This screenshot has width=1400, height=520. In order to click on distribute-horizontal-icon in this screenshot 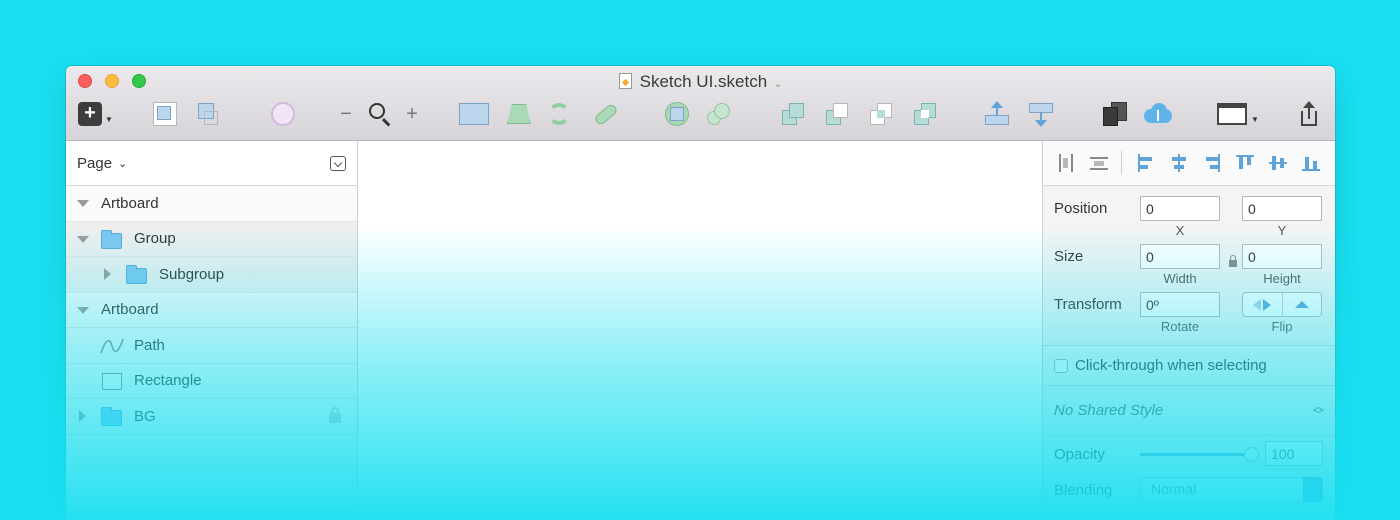, I will do `click(1066, 163)`.